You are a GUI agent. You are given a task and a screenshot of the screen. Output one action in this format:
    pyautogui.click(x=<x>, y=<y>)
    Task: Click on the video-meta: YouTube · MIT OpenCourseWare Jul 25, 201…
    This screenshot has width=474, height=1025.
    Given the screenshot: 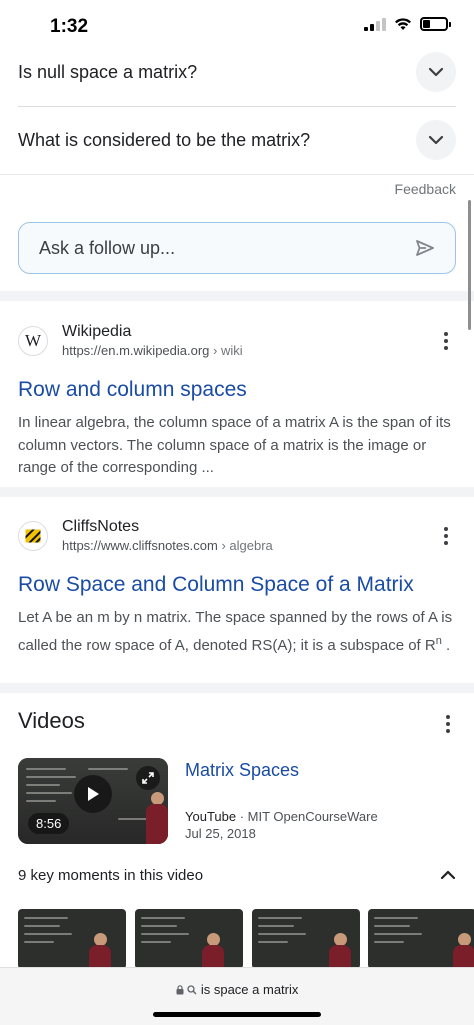 What is the action you would take?
    pyautogui.click(x=281, y=825)
    